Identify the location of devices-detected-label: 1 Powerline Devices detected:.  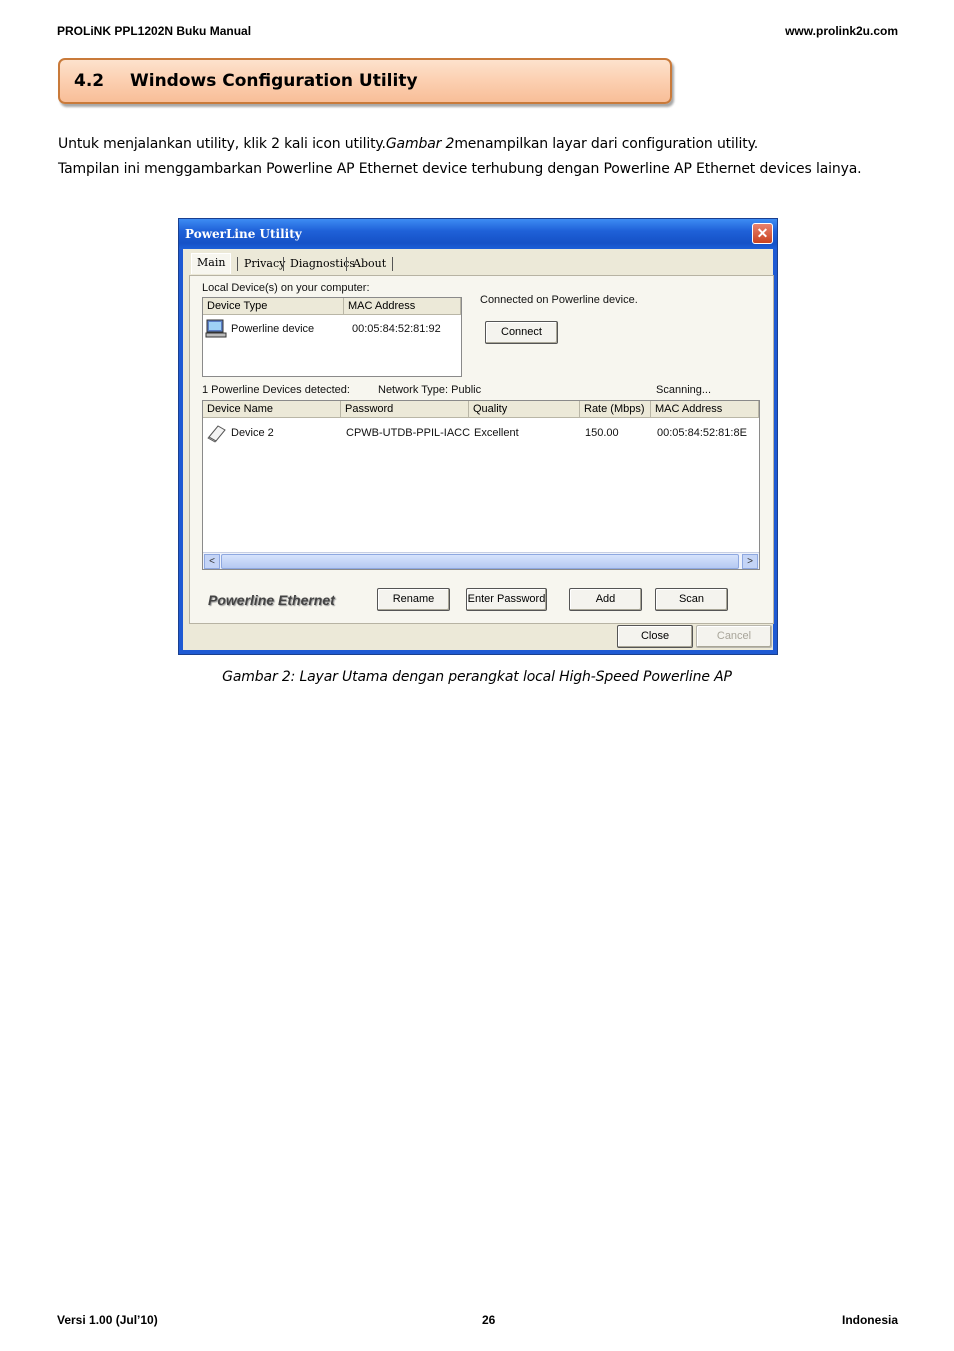
(276, 390).